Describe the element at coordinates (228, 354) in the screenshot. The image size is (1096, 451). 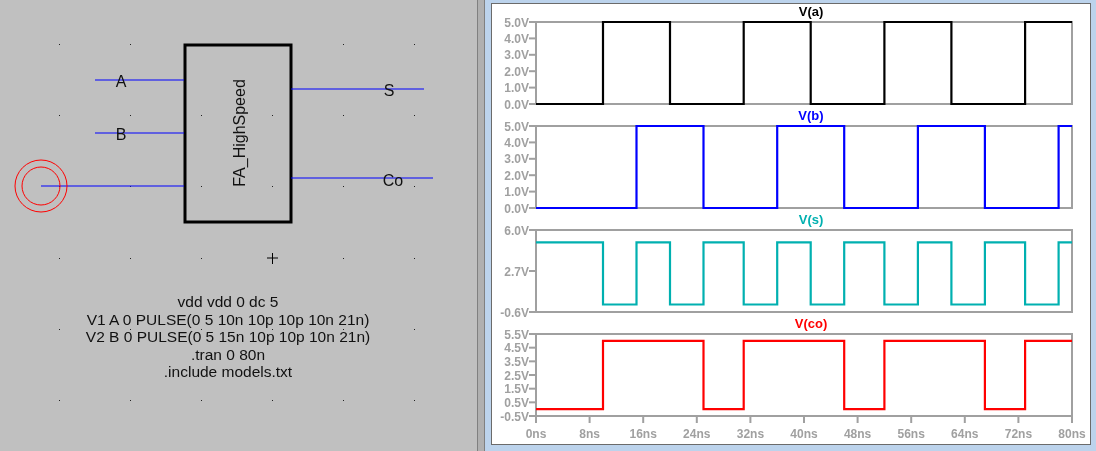
I see `spice-directive: .tran 0 80n` at that location.